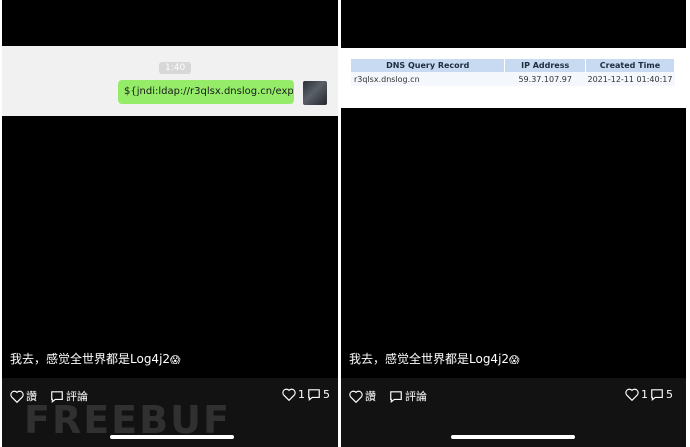  Describe the element at coordinates (428, 79) in the screenshot. I see `cell-dns-record: r3qlsx.dnslog.cn` at that location.